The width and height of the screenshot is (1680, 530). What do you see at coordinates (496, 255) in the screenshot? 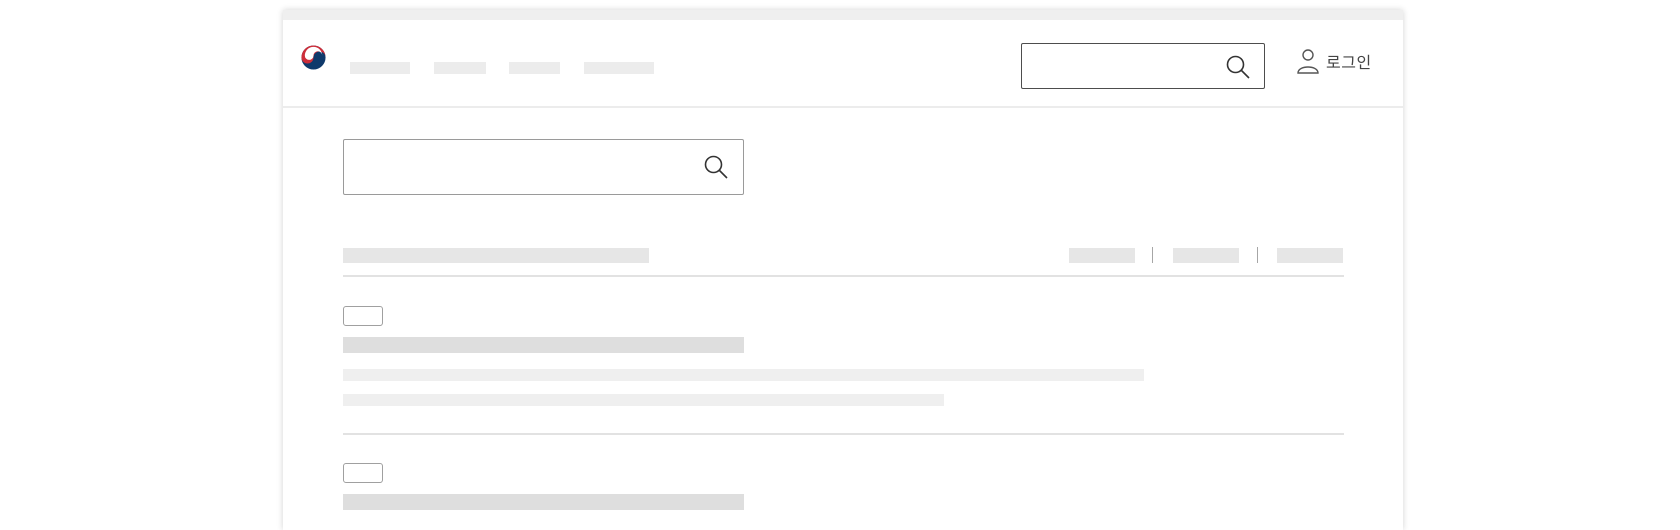
I see `results-count-placeholder` at bounding box center [496, 255].